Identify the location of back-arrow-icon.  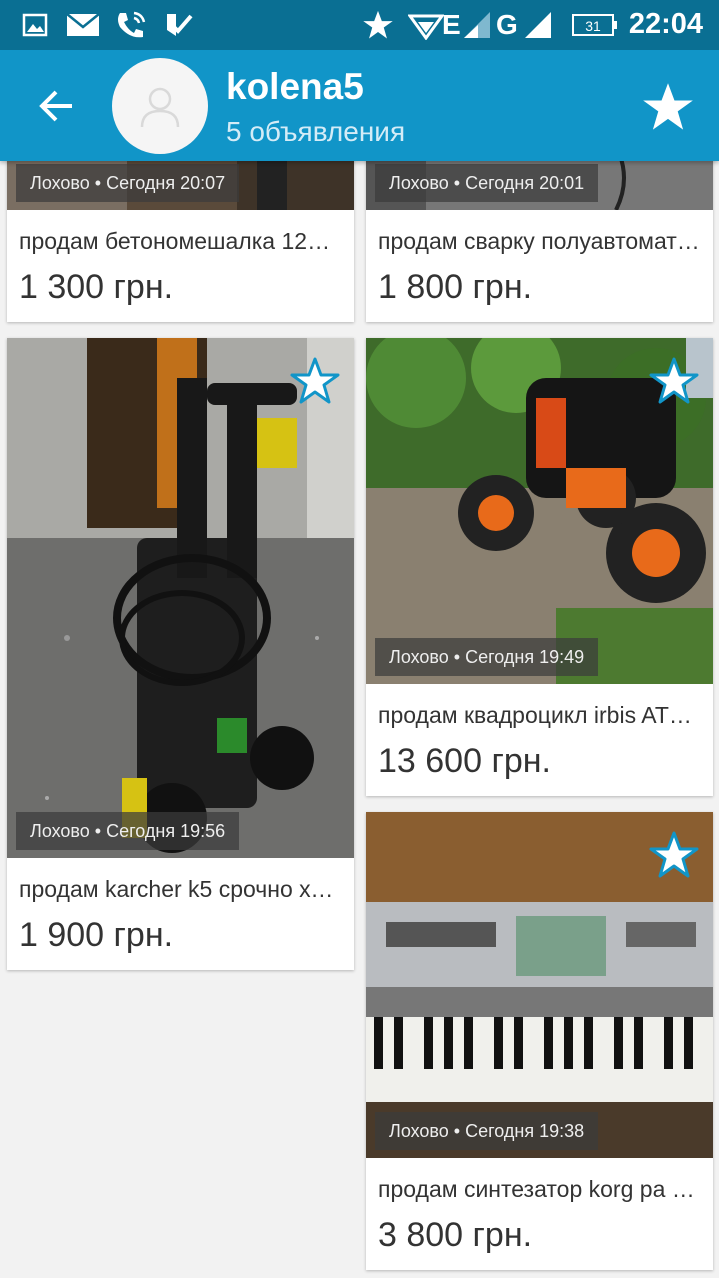
(55, 106).